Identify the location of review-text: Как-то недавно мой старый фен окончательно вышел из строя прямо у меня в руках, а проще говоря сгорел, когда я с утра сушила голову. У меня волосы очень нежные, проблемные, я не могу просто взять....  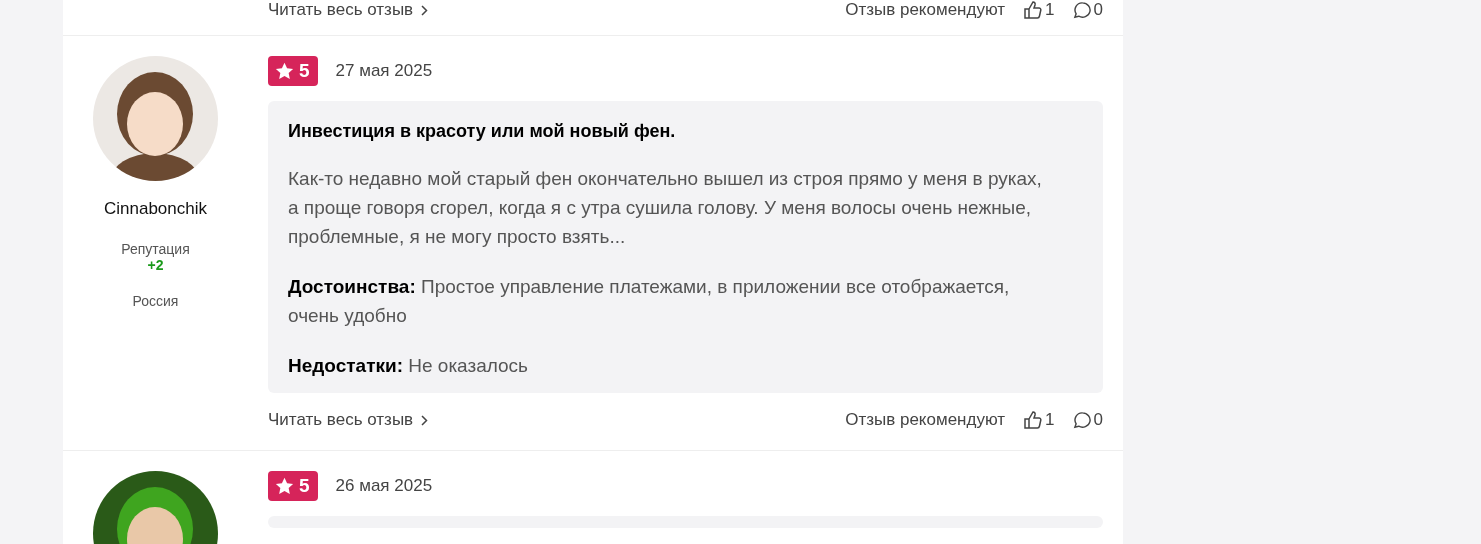
(665, 208).